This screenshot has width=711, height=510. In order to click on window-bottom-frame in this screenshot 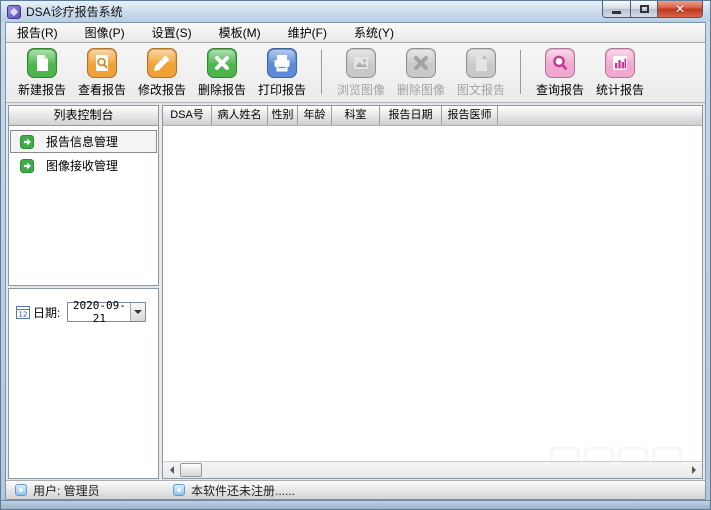, I will do `click(355, 504)`.